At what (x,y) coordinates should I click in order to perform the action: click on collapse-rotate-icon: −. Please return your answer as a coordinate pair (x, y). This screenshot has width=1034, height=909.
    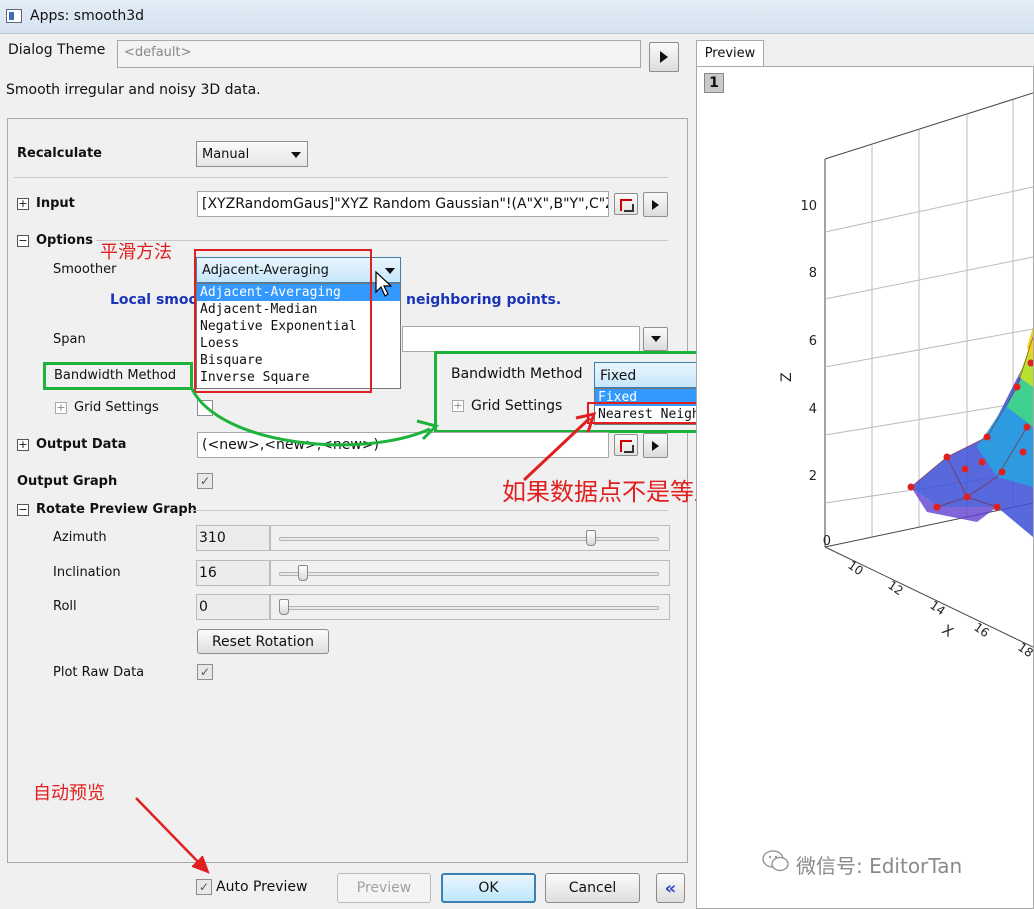
    Looking at the image, I should click on (23, 510).